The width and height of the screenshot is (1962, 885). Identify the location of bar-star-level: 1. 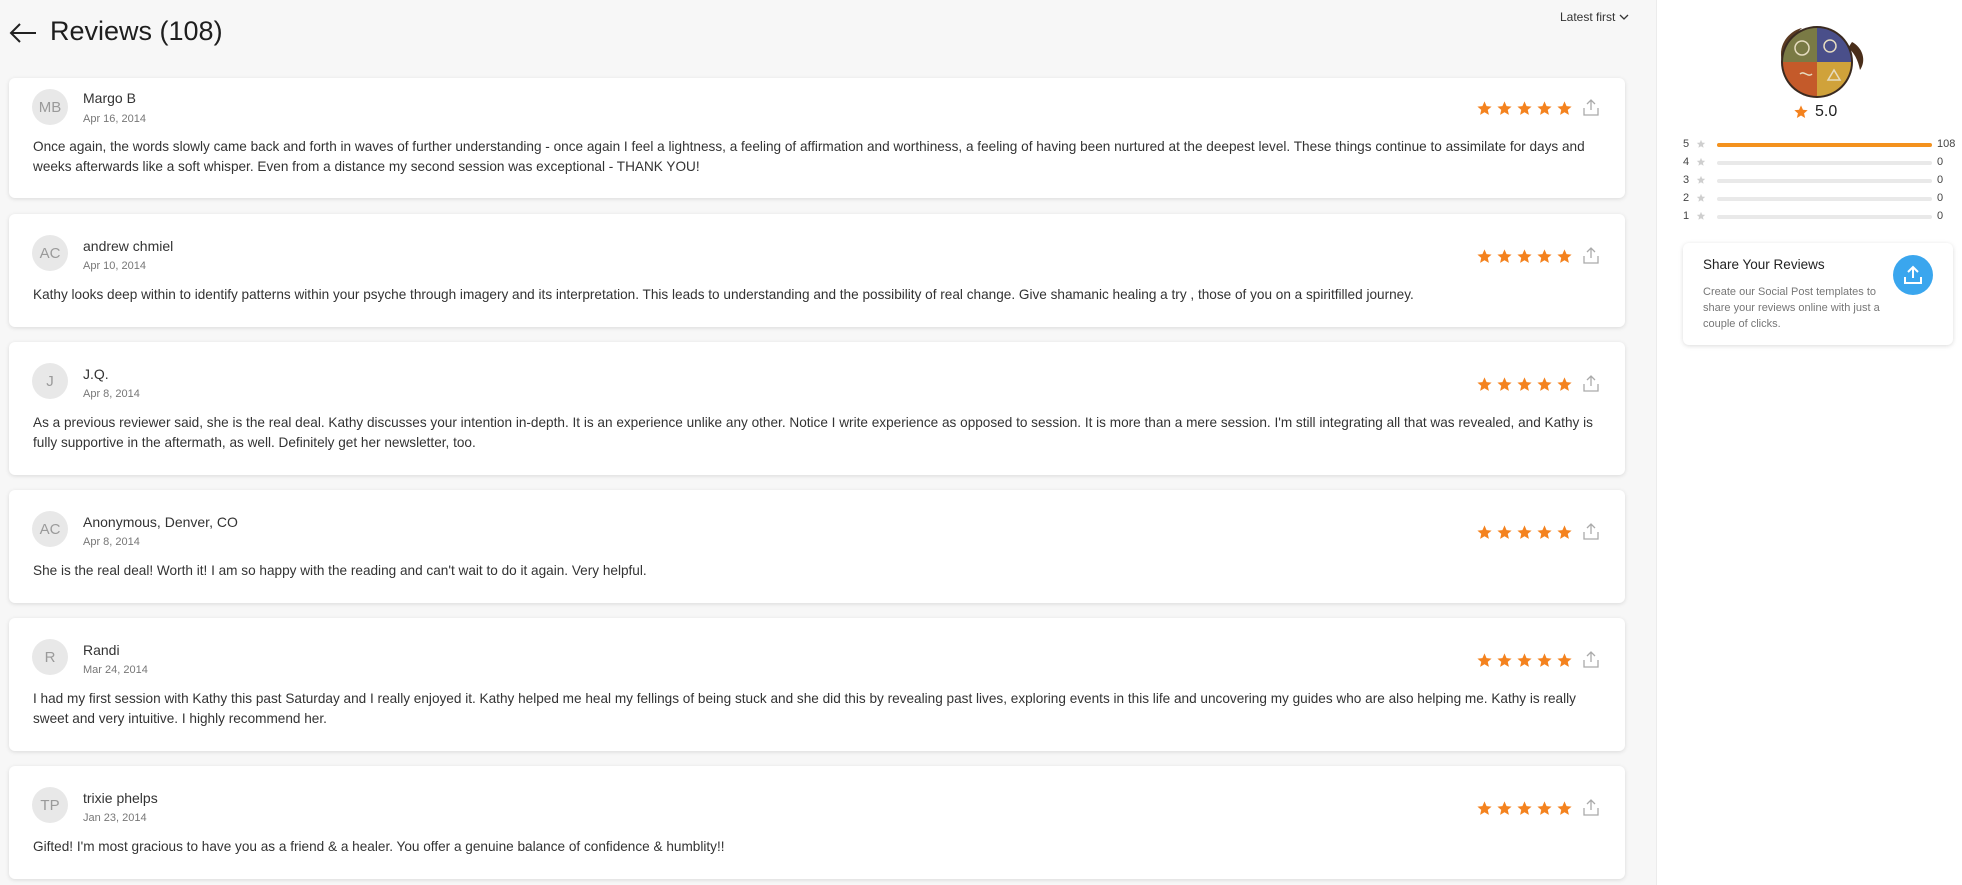
(1686, 216).